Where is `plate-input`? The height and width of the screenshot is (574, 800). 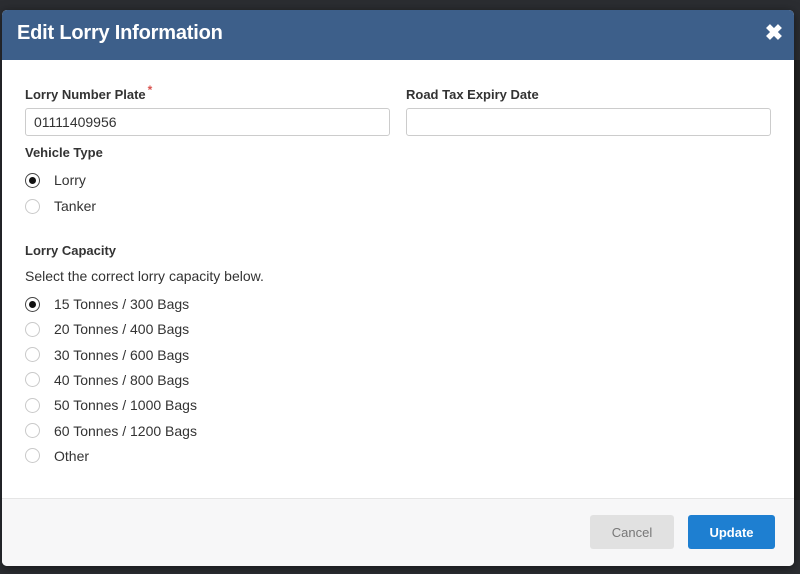
plate-input is located at coordinates (207, 122).